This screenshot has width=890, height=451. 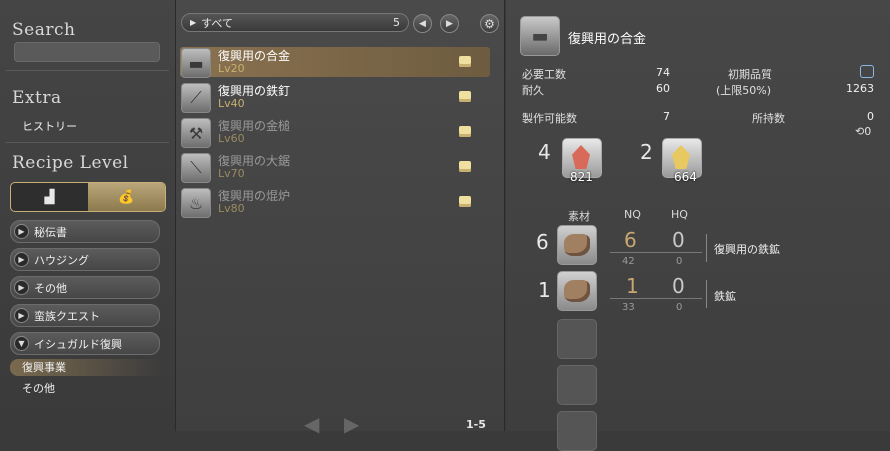 What do you see at coordinates (544, 290) in the screenshot?
I see `material-required: 1` at bounding box center [544, 290].